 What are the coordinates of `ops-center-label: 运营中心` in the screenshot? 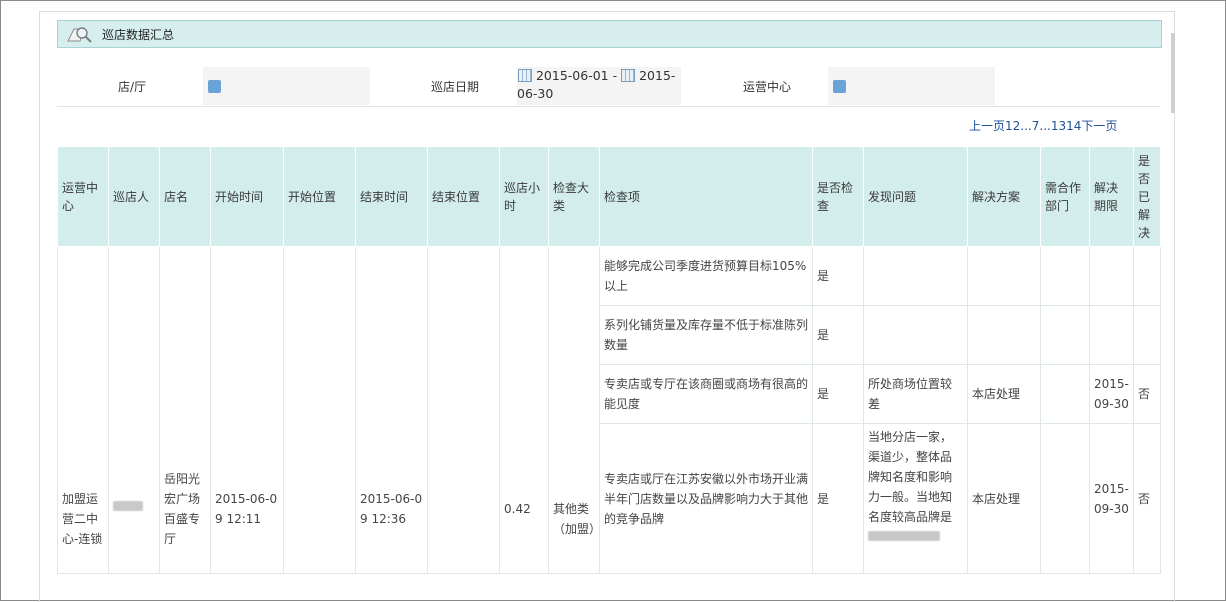 It's located at (767, 87).